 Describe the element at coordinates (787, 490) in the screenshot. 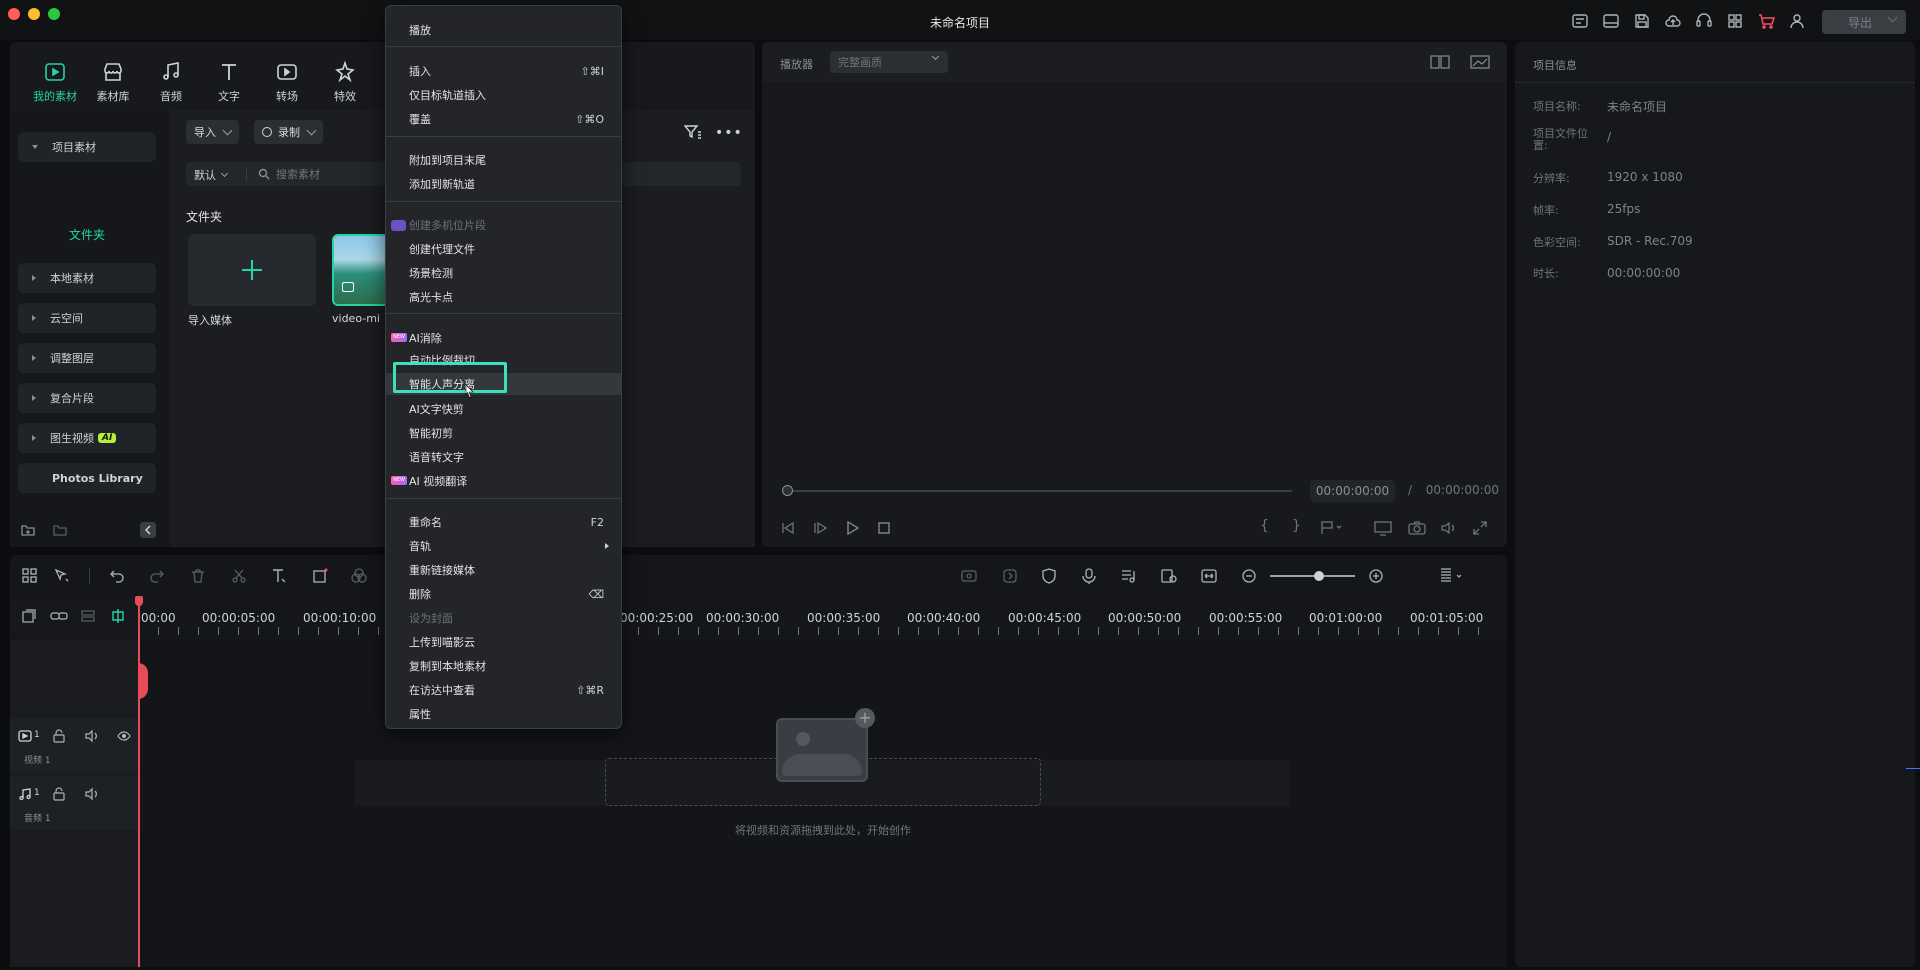

I see `progress-handle` at that location.